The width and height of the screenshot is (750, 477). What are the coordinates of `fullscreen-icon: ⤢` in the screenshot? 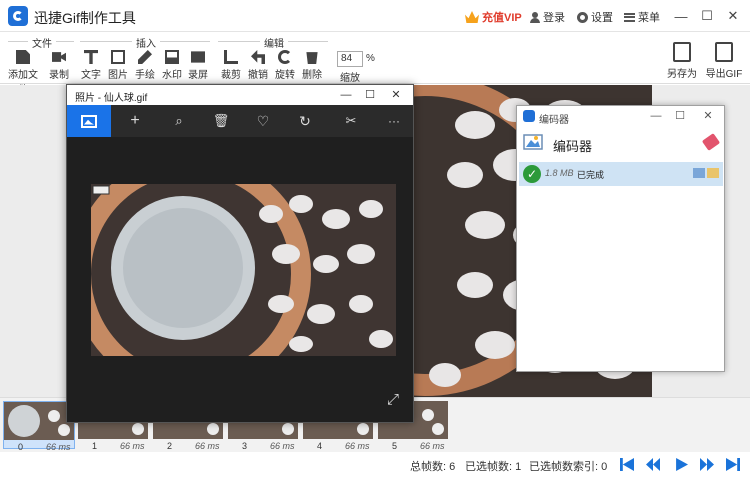 It's located at (393, 399).